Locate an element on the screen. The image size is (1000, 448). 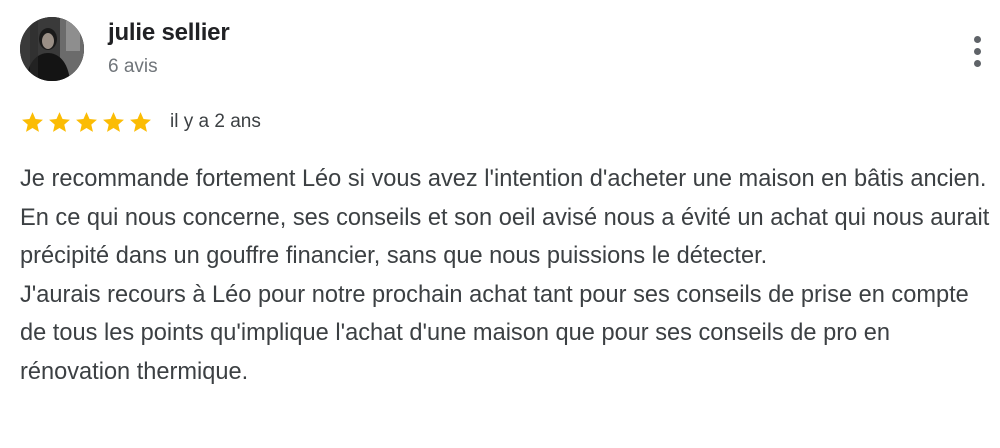
avatar-photo is located at coordinates (52, 49).